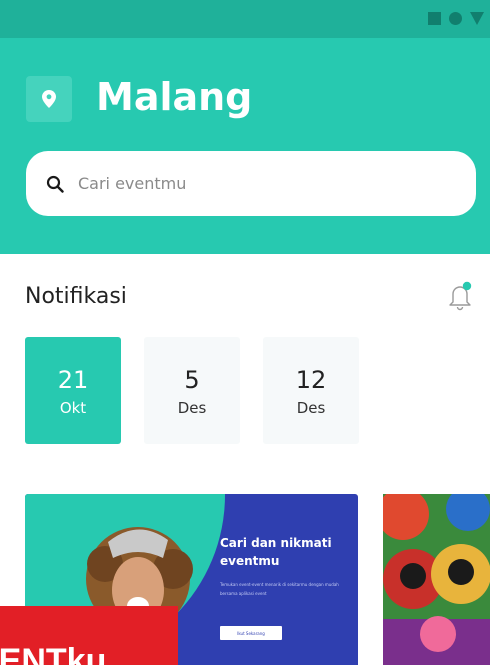 Image resolution: width=490 pixels, height=665 pixels. What do you see at coordinates (55, 184) in the screenshot?
I see `search-icon` at bounding box center [55, 184].